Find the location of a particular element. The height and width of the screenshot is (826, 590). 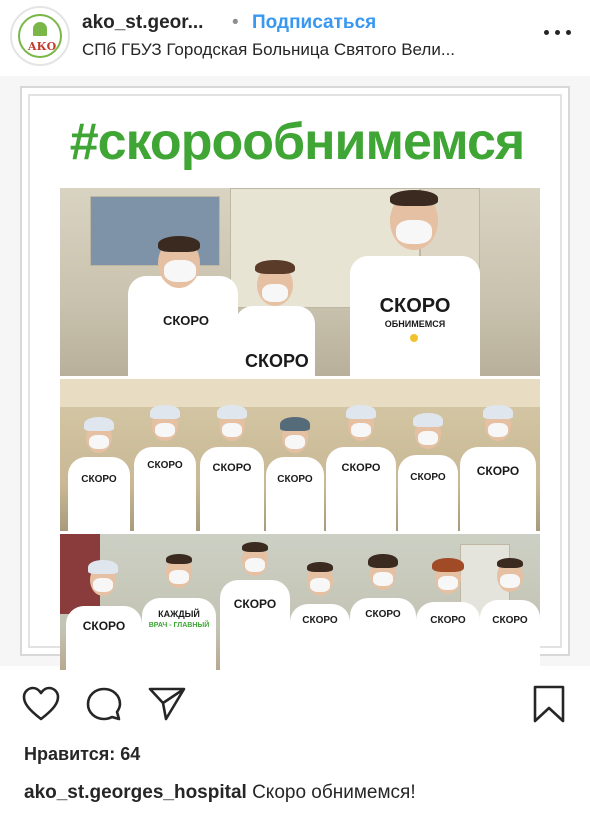

smiley-icon is located at coordinates (414, 338).